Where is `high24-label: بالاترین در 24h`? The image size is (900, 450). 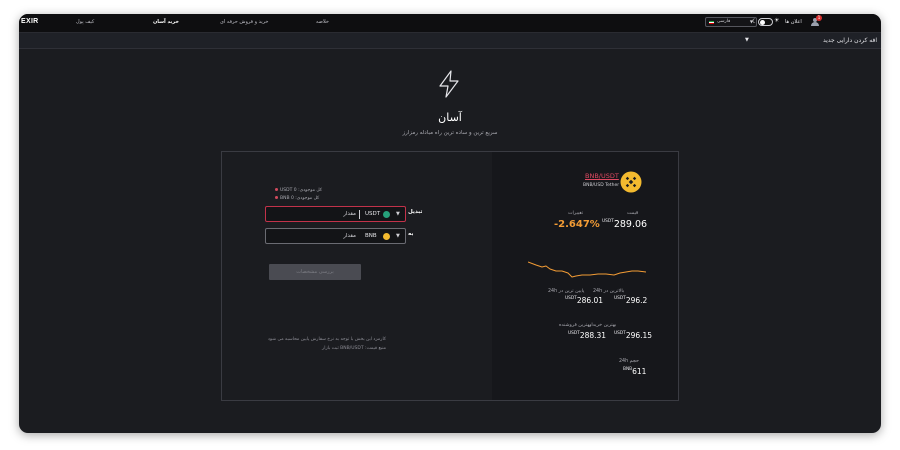 high24-label: بالاترین در 24h is located at coordinates (609, 291).